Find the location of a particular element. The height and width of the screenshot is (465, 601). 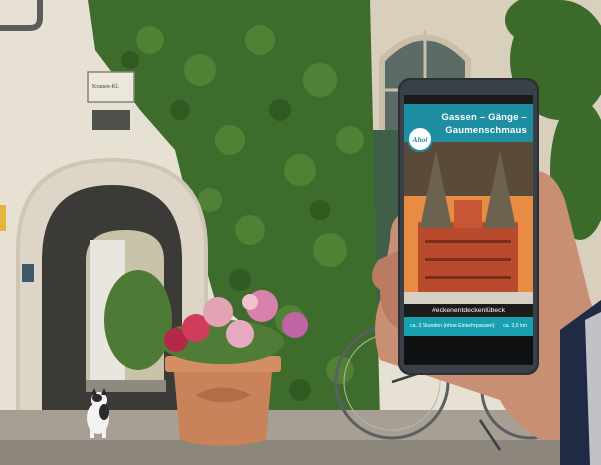

app-logo-text: Ahoi is located at coordinates (420, 139).